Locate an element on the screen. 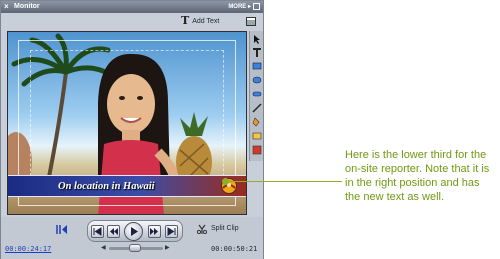 Image resolution: width=500 pixels, height=259 pixels. step-back-button is located at coordinates (113, 231).